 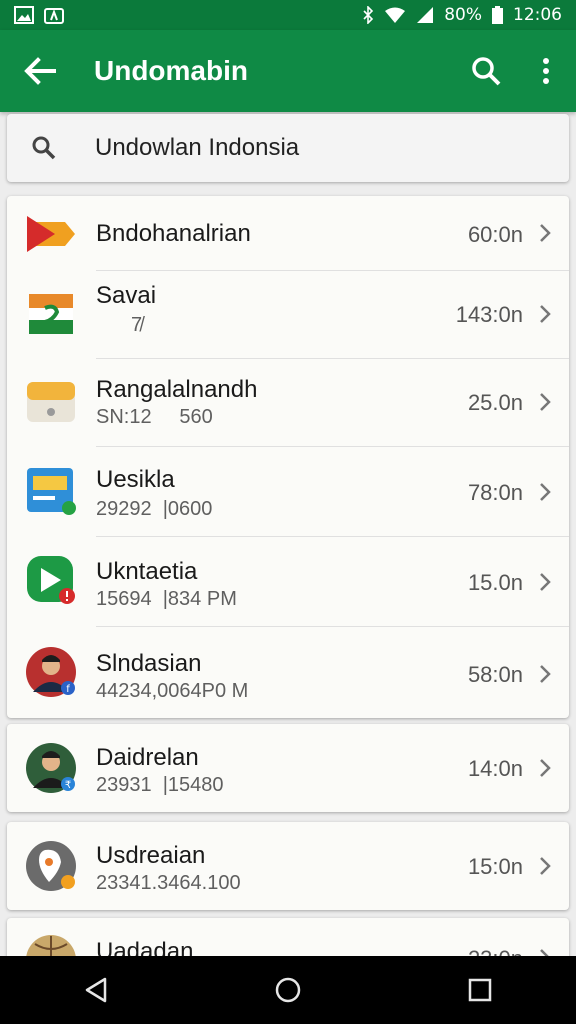 What do you see at coordinates (147, 757) in the screenshot?
I see `app-name: Daidrelan` at bounding box center [147, 757].